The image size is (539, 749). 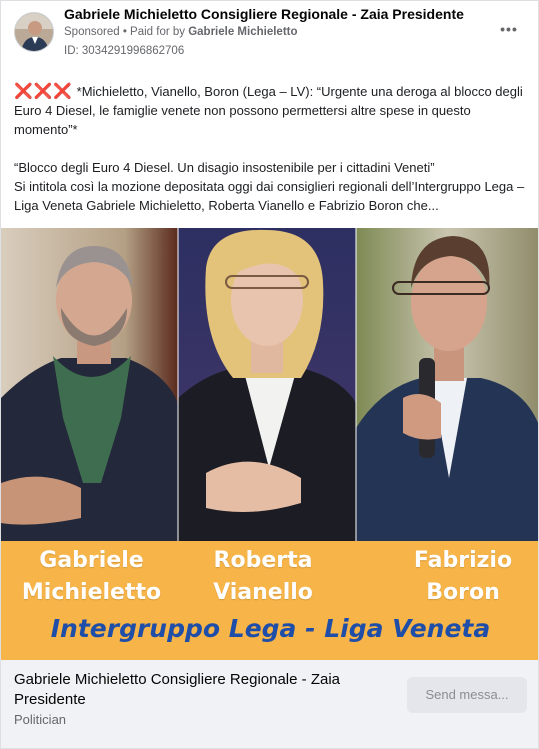 I want to click on sponsored-label: Sponsored, so click(x=92, y=32).